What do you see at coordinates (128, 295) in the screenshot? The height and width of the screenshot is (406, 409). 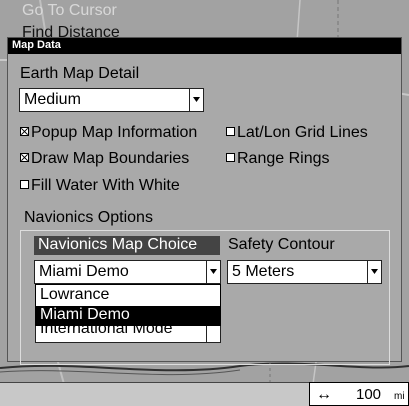 I see `dropdown-option-lowrance: Lowrance` at bounding box center [128, 295].